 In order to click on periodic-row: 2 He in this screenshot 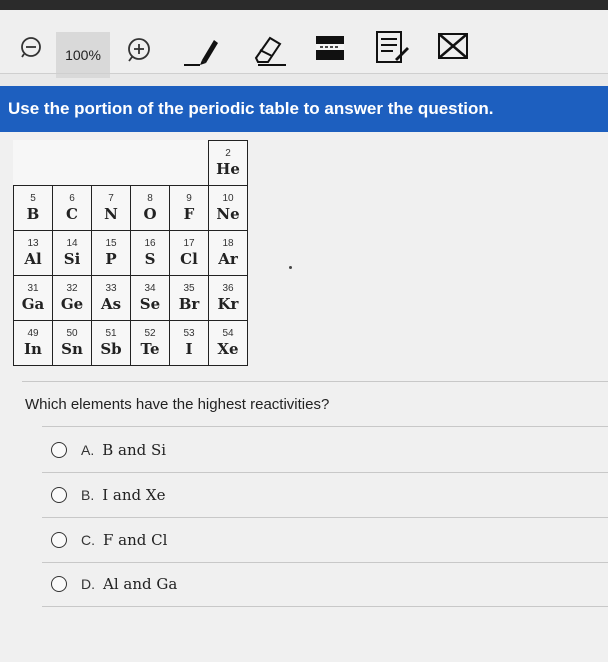, I will do `click(131, 163)`.